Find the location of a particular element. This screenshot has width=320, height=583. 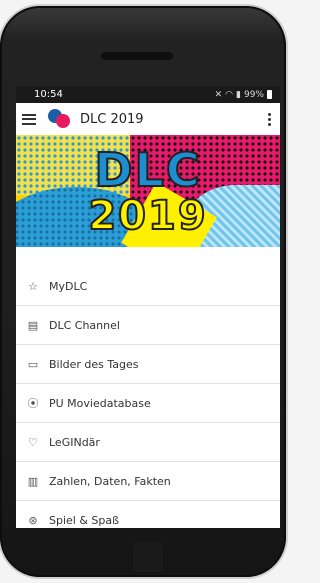

status-time: 10:54 is located at coordinates (48, 94).